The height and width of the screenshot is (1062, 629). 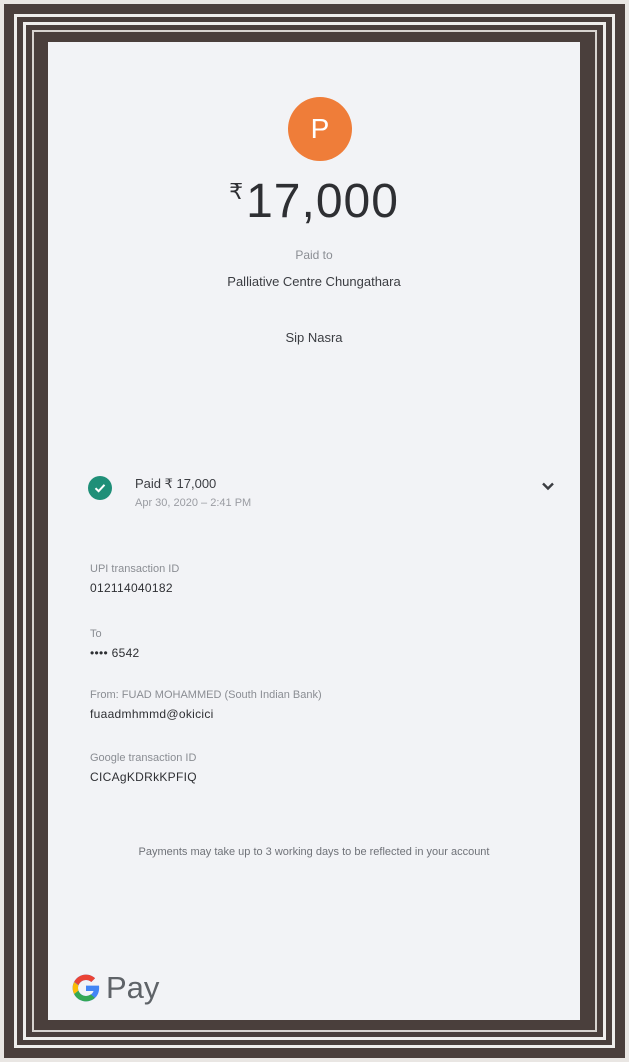 I want to click on payee-avatar: P, so click(x=320, y=129).